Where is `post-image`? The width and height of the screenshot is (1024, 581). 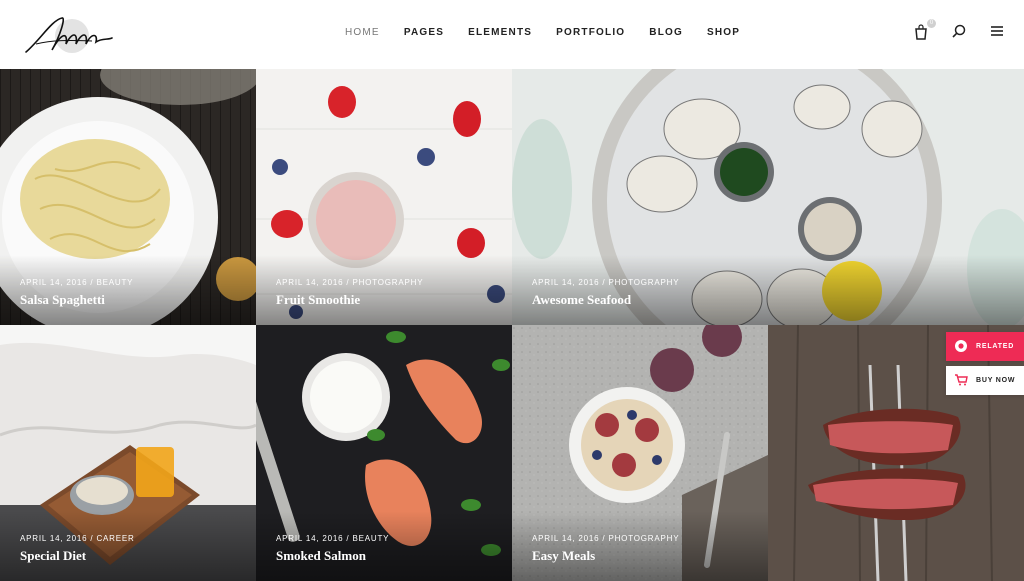 post-image is located at coordinates (896, 453).